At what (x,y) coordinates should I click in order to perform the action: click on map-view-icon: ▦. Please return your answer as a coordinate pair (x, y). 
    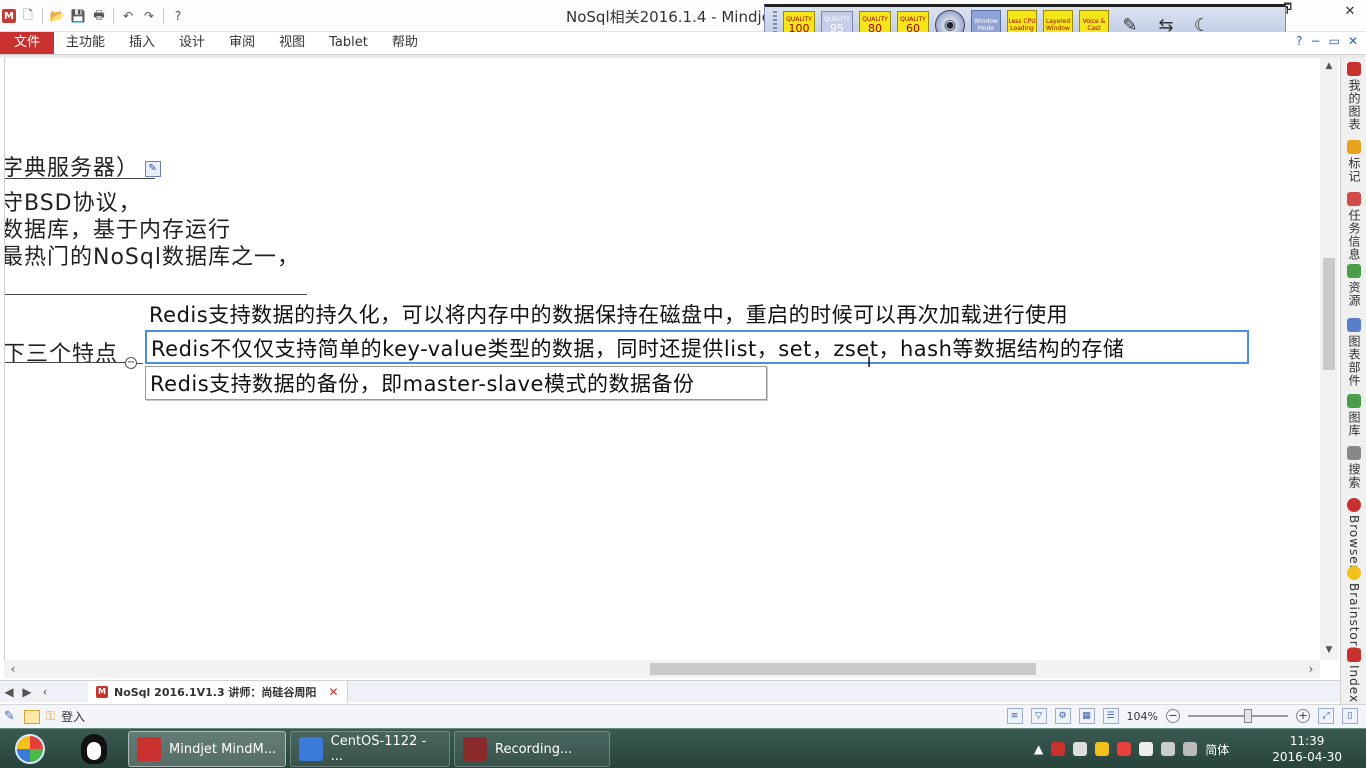
    Looking at the image, I should click on (1086, 716).